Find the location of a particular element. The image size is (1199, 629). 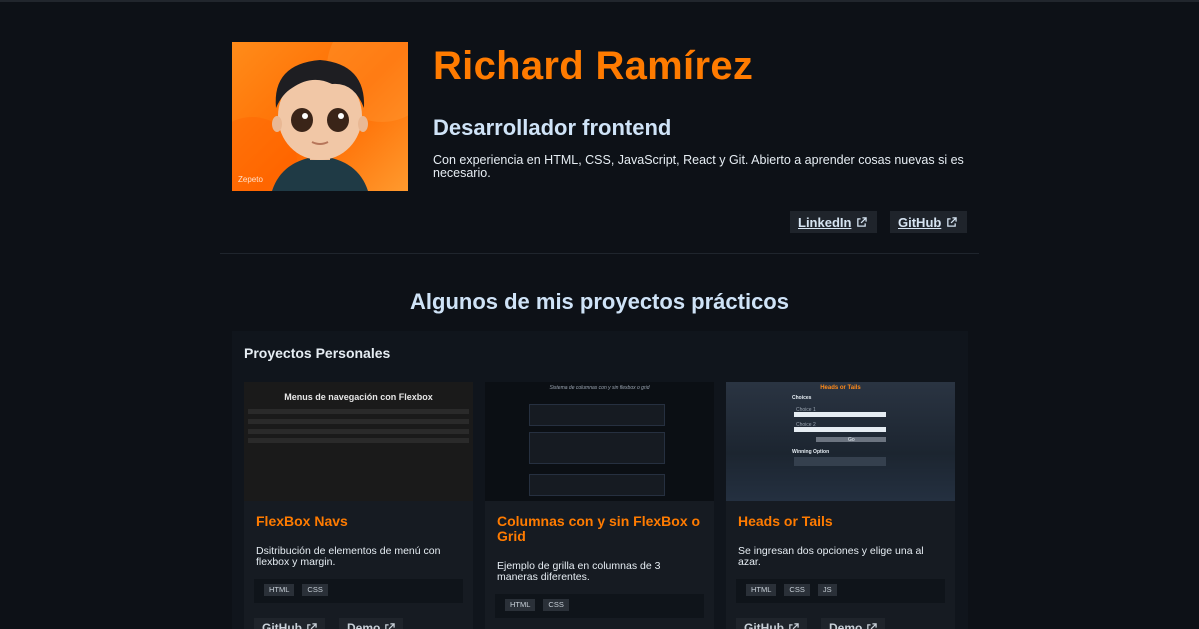

card-title: Columnas con y sin FlexBox o Grid is located at coordinates (599, 528).